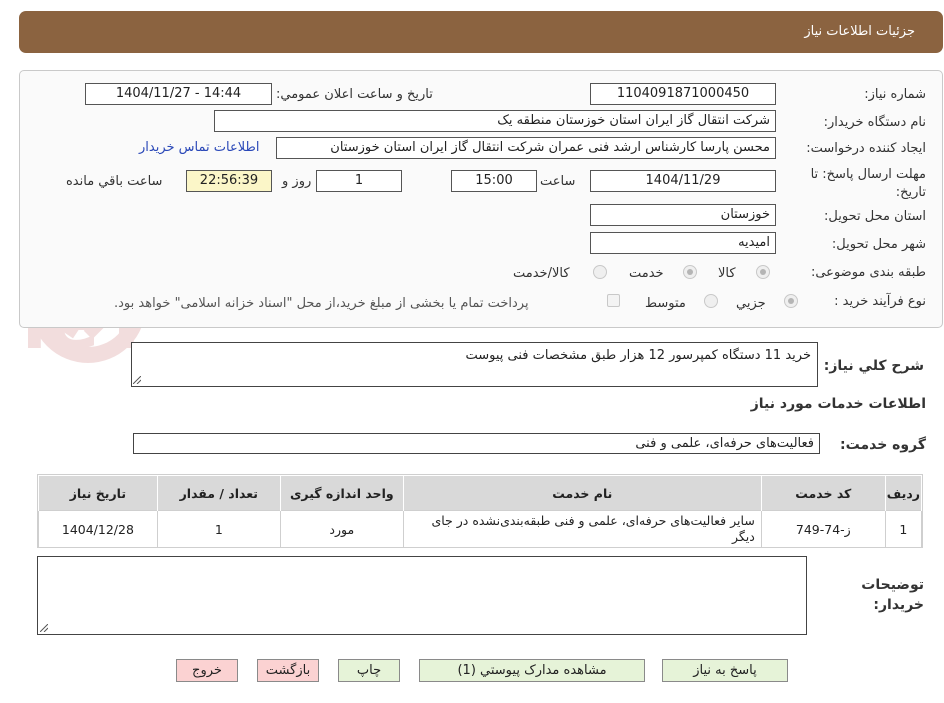 This screenshot has height=703, width=944. What do you see at coordinates (868, 183) in the screenshot?
I see `deadline-label: مهلت ارسال پاسخ: تا تاریخ:` at bounding box center [868, 183].